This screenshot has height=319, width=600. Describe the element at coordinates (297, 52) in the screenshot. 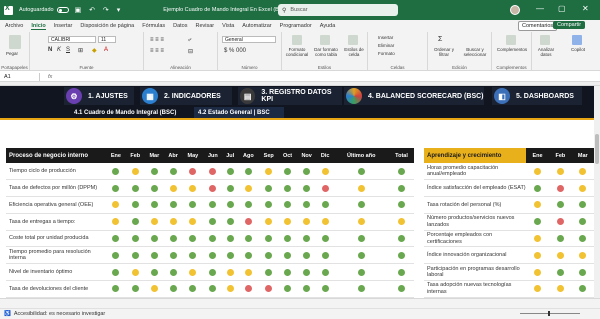

I see `conditional-format-button: Formato condicional` at that location.